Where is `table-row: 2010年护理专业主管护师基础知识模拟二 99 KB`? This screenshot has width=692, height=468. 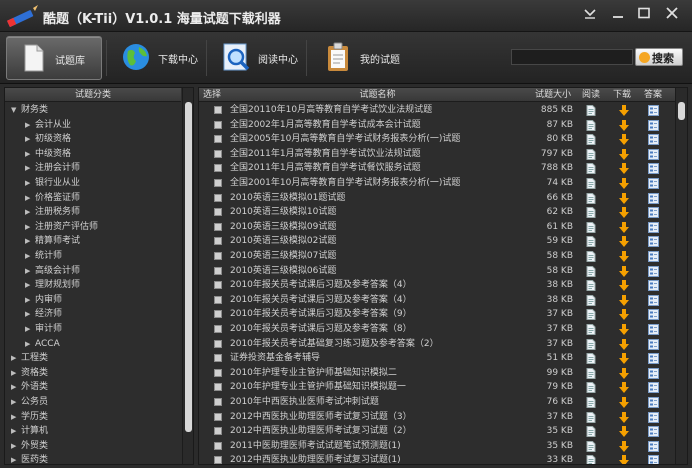
table-row: 2010年护理专业主管护师基础知识模拟二 99 KB is located at coordinates (437, 373).